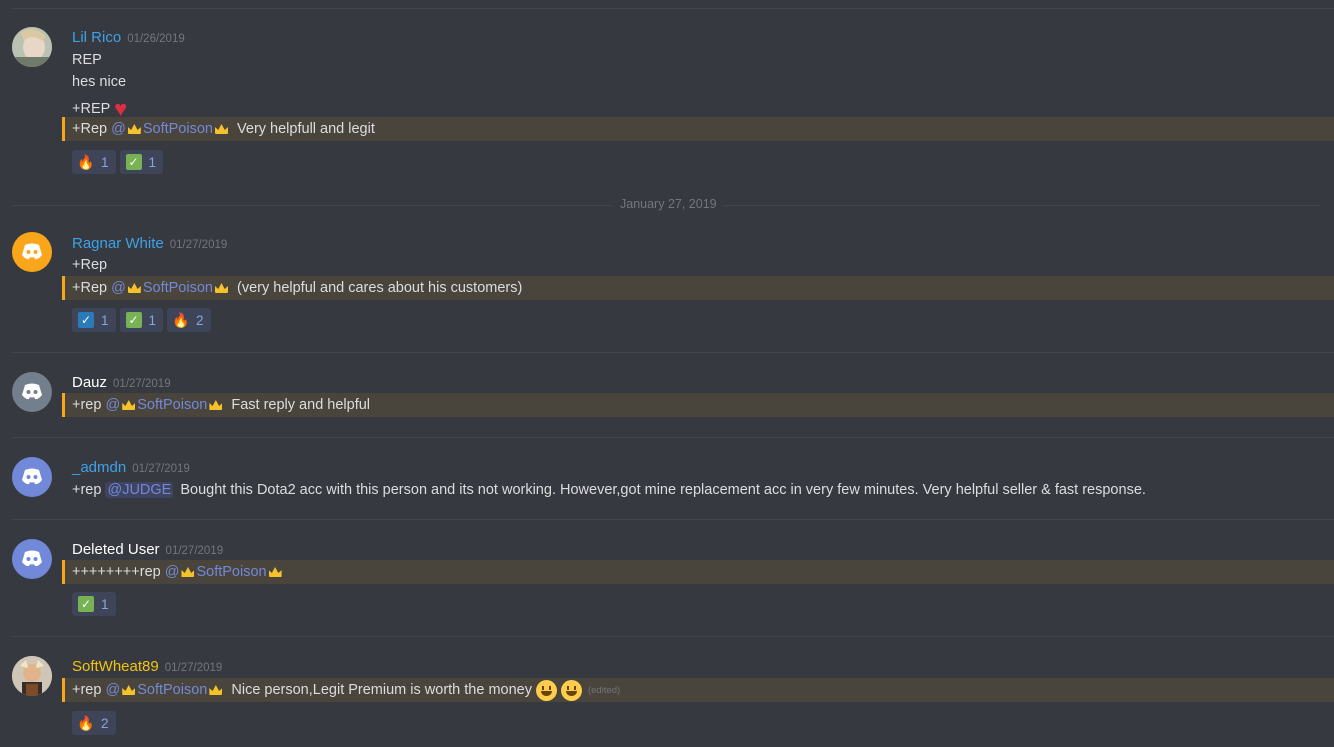  I want to click on reactions: ✓ 1 ✓ 1 🔥 2, so click(141, 320).